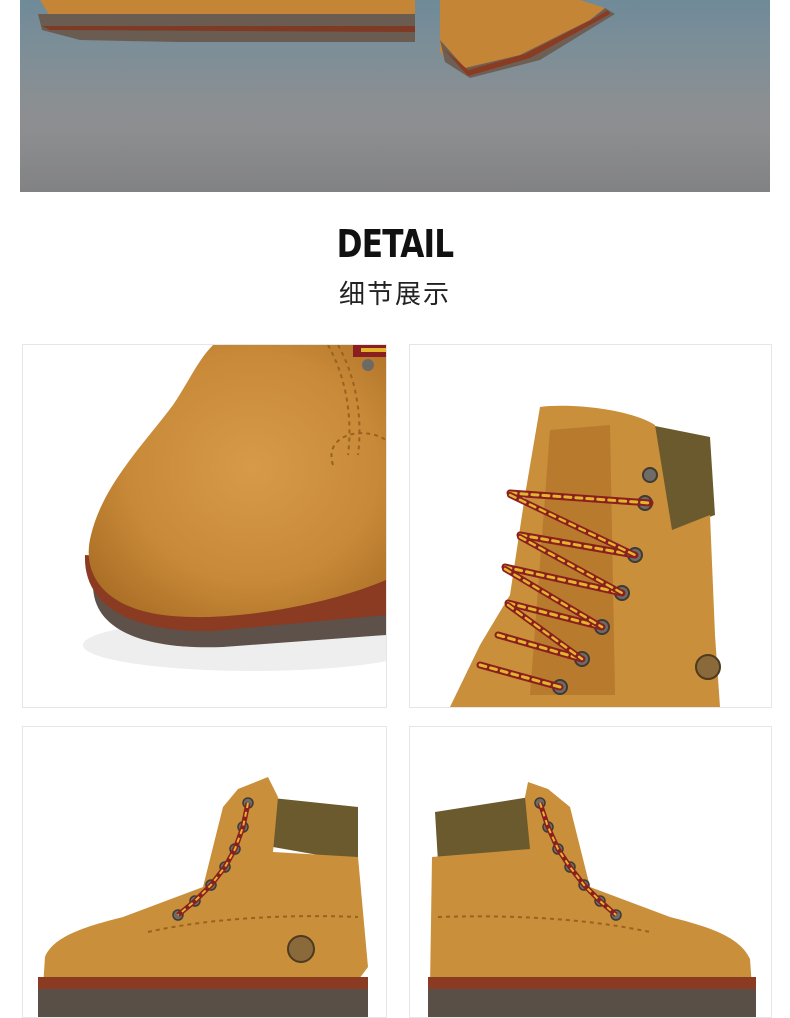 The image size is (790, 1018). Describe the element at coordinates (592, 899) in the screenshot. I see `side-right-illustration` at that location.